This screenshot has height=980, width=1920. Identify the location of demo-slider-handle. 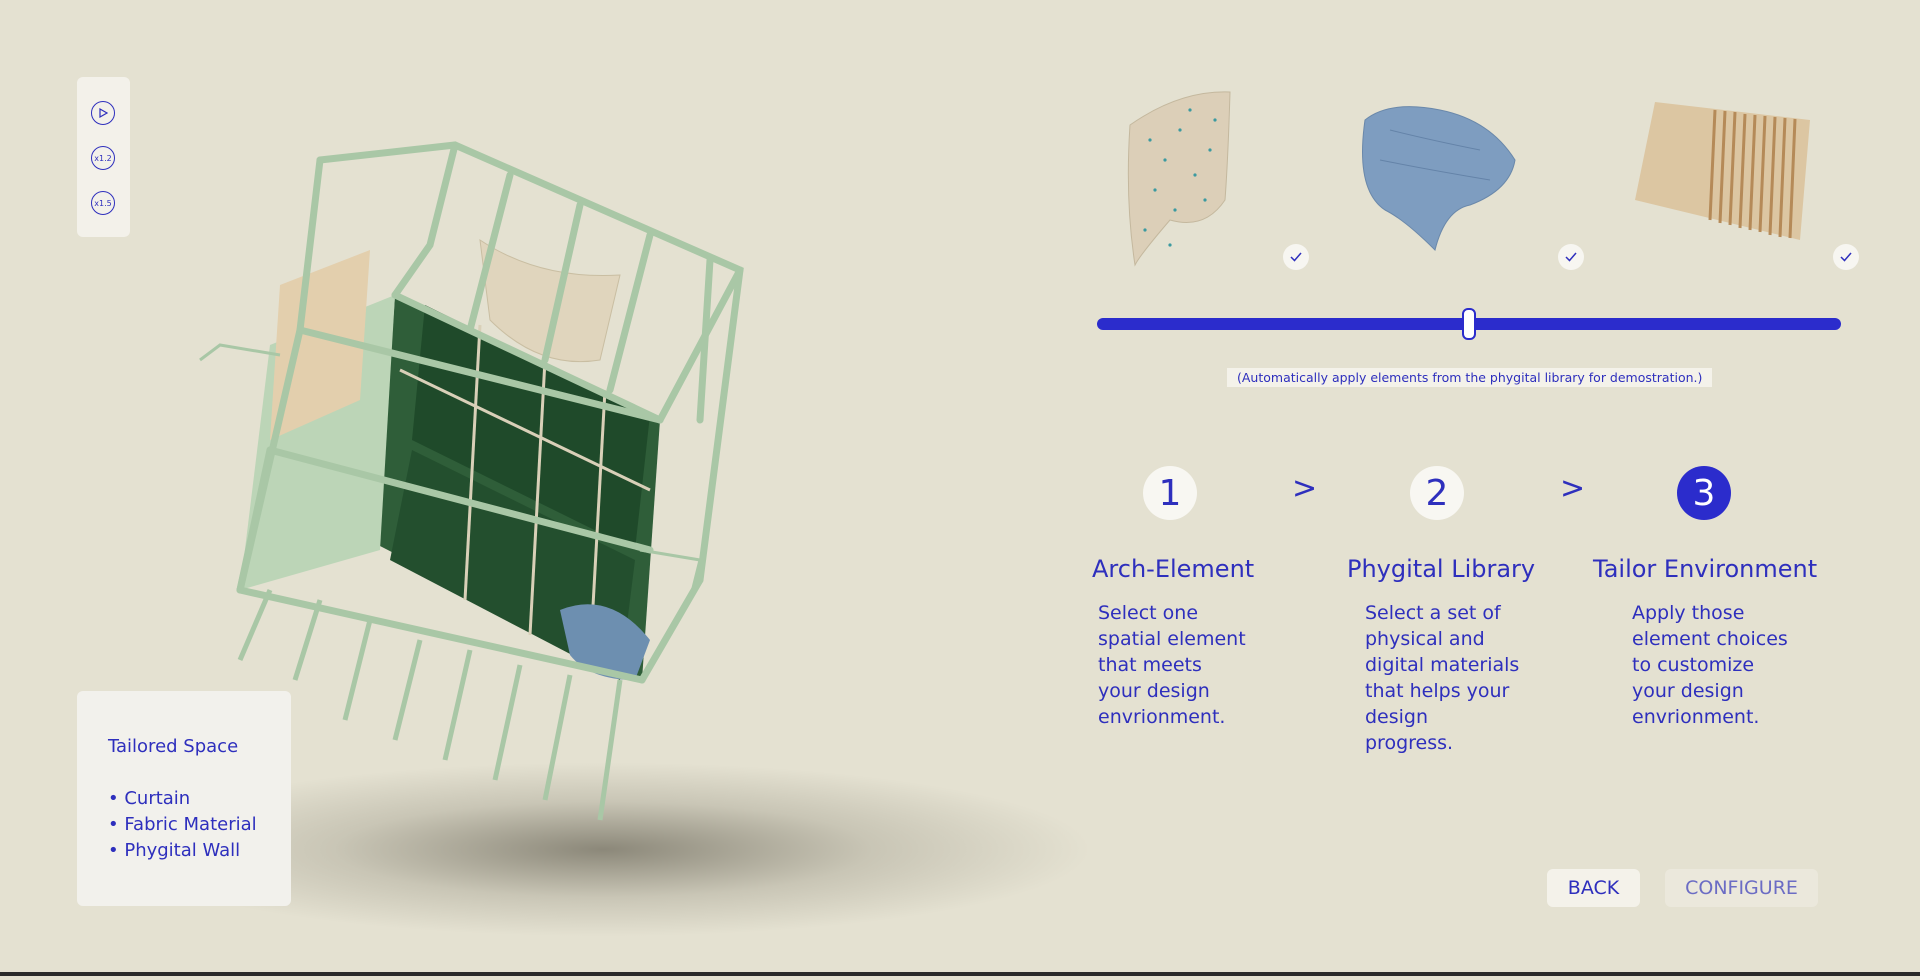
(1469, 324).